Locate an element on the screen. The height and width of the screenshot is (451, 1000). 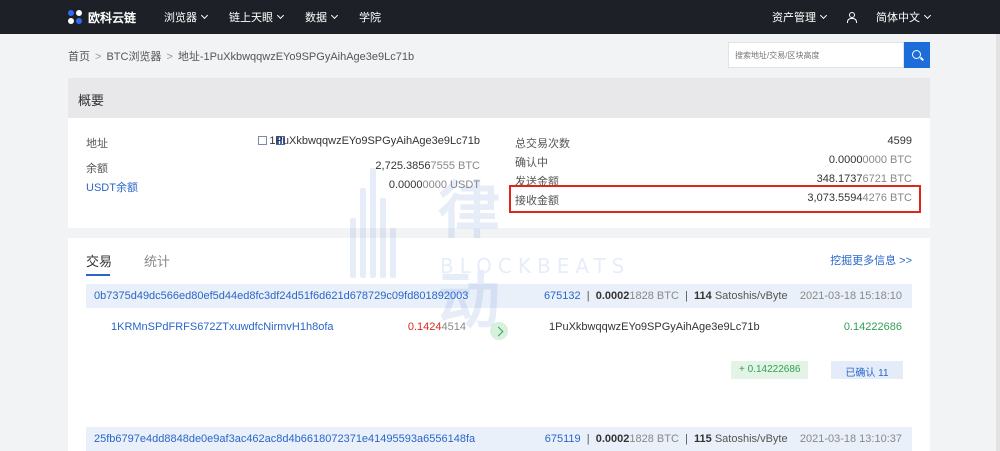
tx-input-address: 1KRMnSPdFRFS672ZTxuwdfcNirmvH1h8ofa is located at coordinates (222, 327).